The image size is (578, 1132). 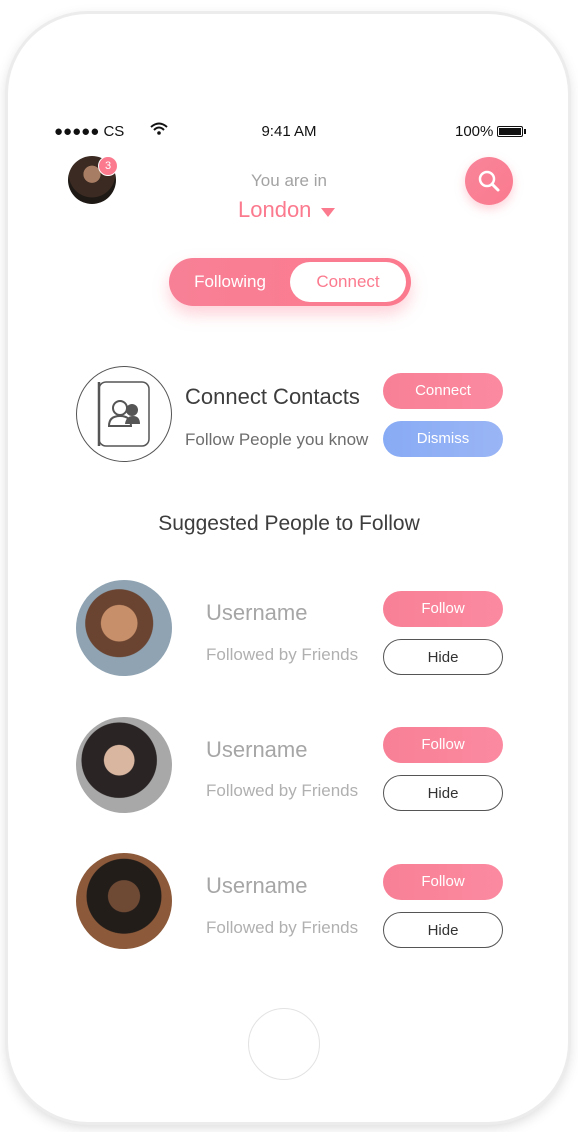 What do you see at coordinates (328, 212) in the screenshot?
I see `chevron-down-icon` at bounding box center [328, 212].